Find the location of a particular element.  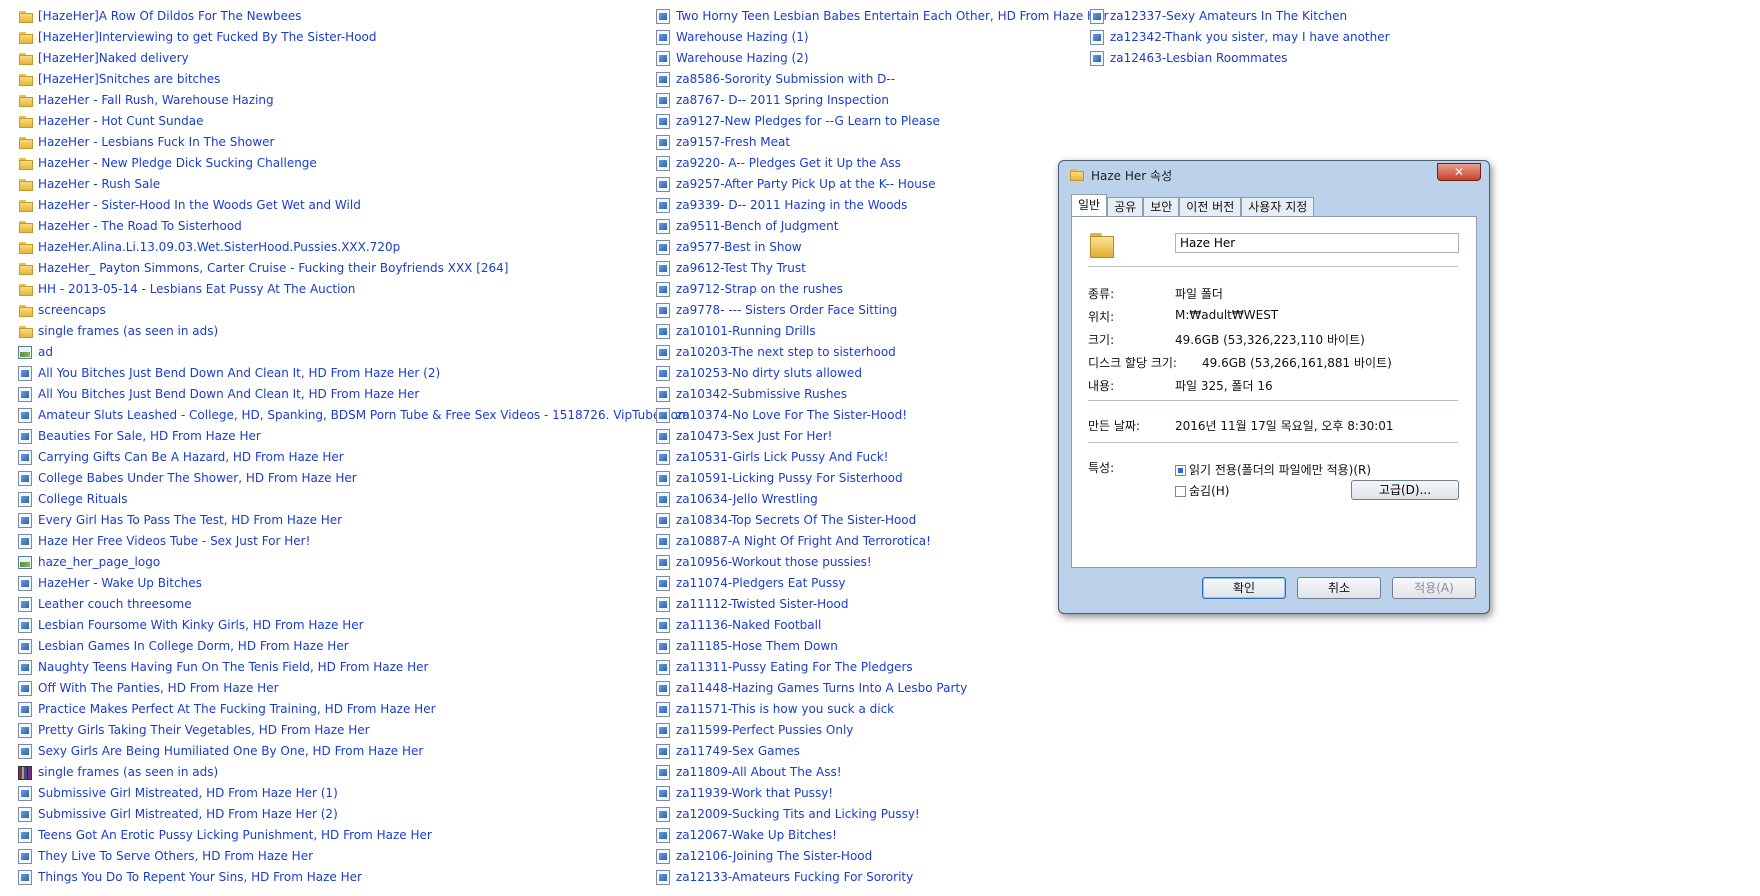

file-item: haze_her_page_logo is located at coordinates (328, 562).